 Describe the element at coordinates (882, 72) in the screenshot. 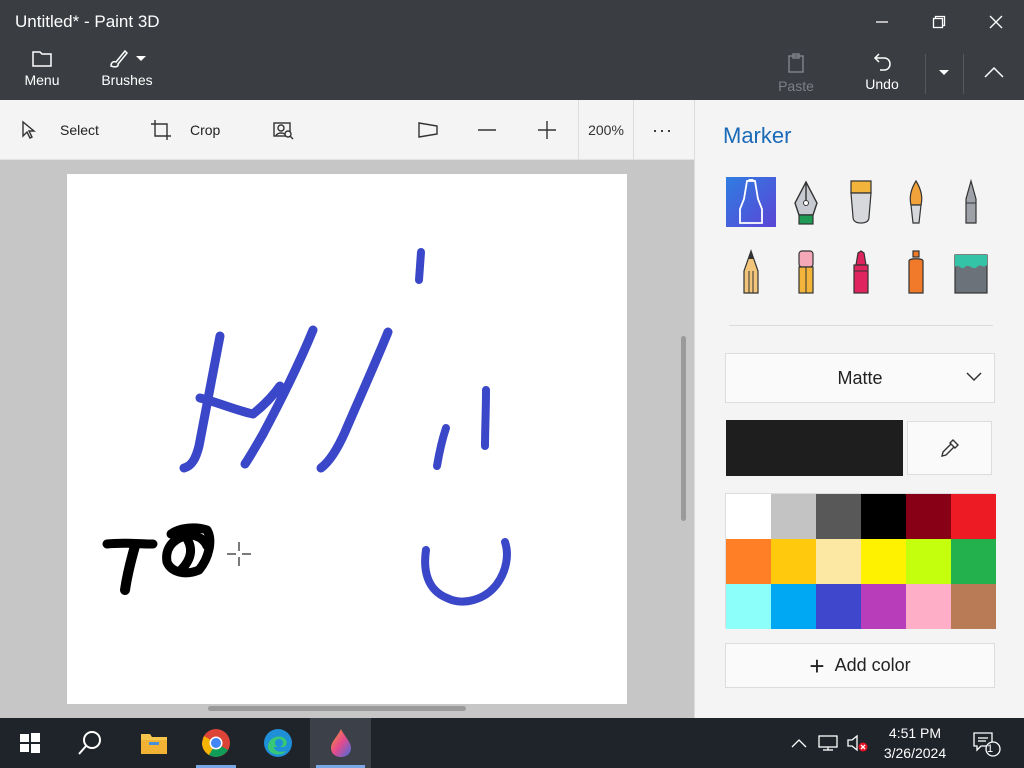

I see `undo-button: Undo` at that location.